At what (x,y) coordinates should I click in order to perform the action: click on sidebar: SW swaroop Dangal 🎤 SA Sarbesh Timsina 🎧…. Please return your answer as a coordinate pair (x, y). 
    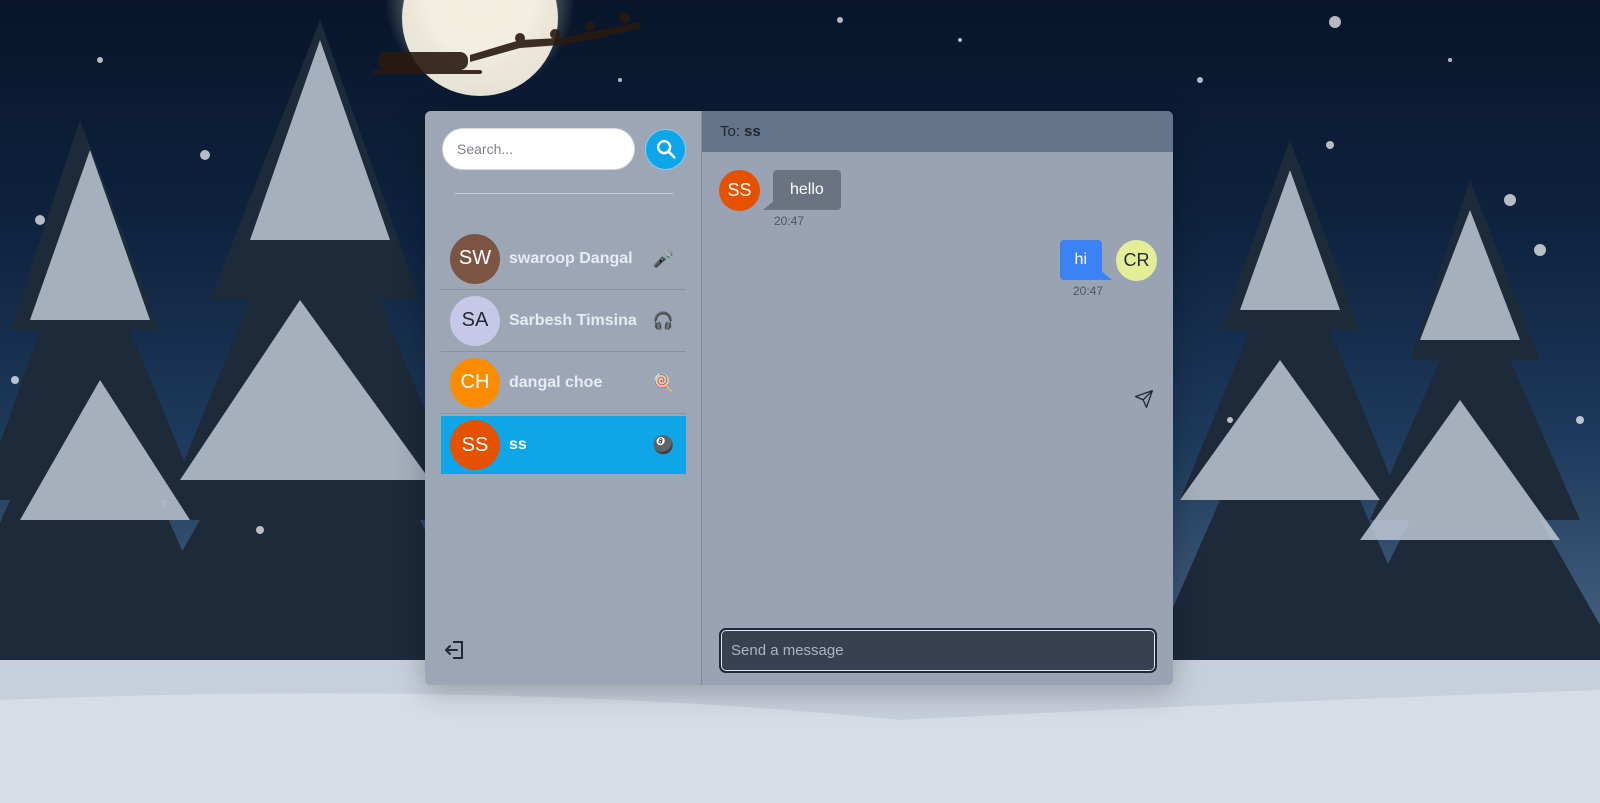
    Looking at the image, I should click on (563, 398).